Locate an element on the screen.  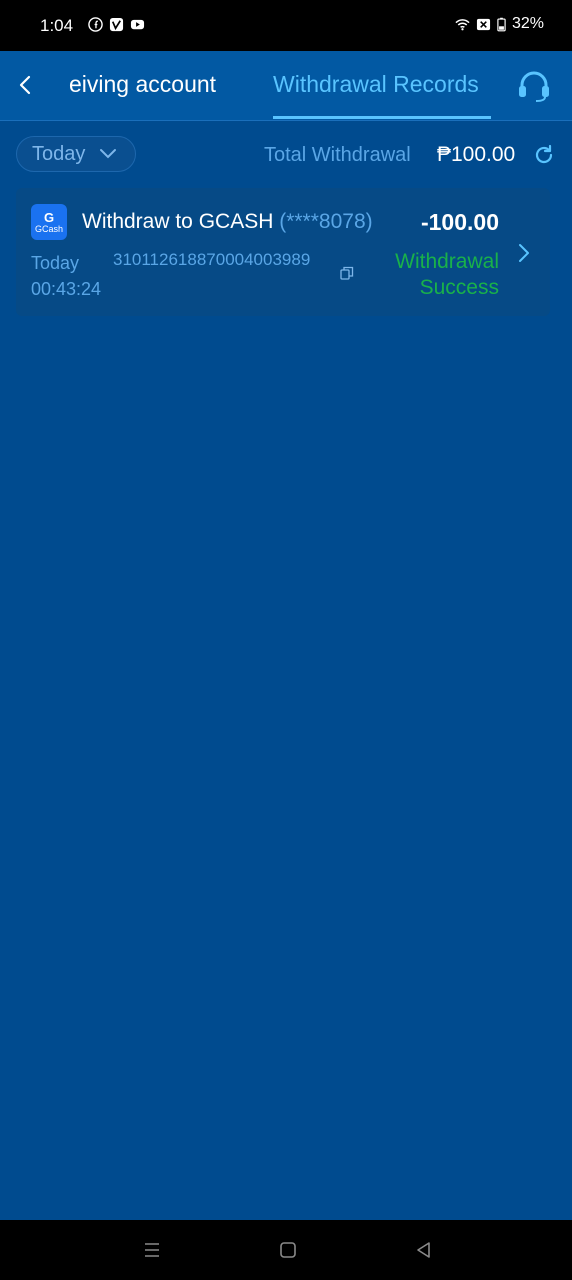
vimeo-icon is located at coordinates (116, 24).